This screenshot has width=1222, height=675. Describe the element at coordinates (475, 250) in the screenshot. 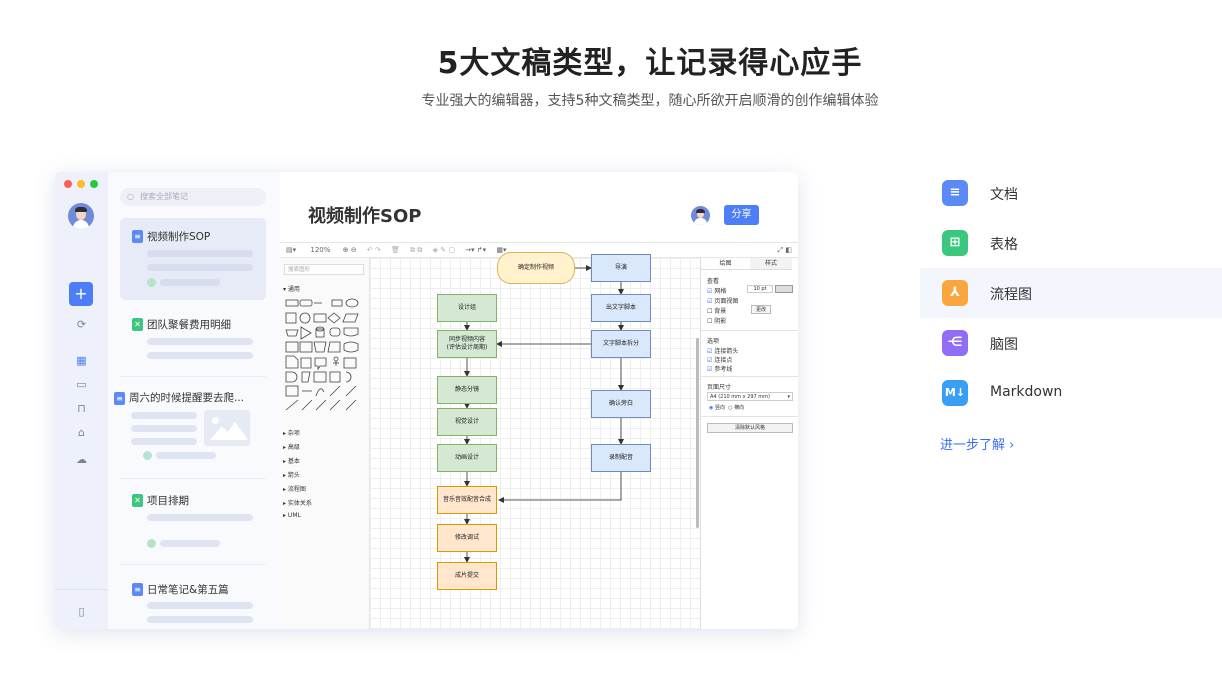

I see `connector-icon: →▾ ↱▾` at that location.